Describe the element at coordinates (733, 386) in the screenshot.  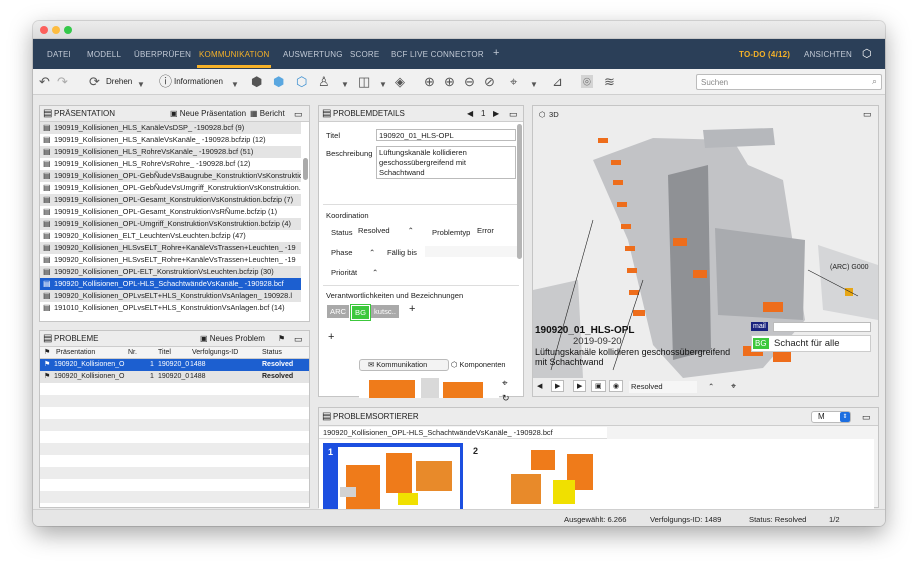
I see `camera-icon: ⌖` at that location.